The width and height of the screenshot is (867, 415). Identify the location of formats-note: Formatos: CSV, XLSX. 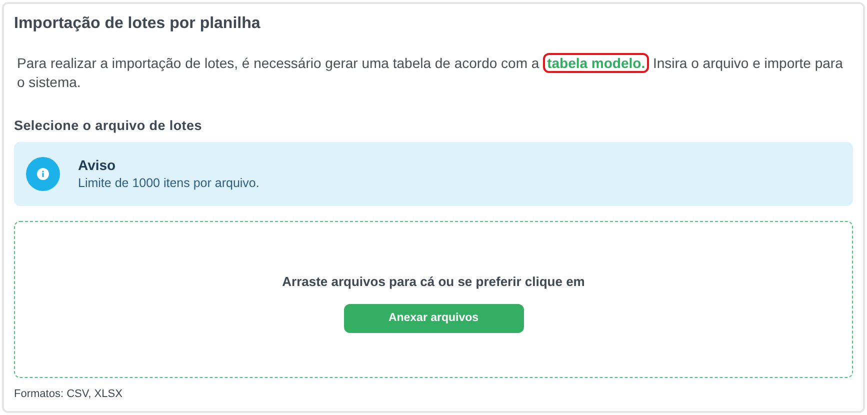
(69, 394).